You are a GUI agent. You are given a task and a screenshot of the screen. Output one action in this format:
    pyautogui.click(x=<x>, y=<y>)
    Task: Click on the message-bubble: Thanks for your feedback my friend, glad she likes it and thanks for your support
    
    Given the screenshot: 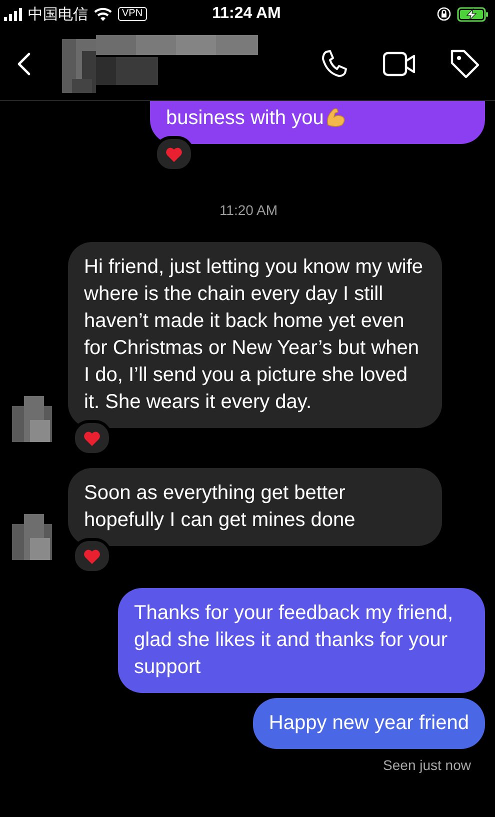 What is the action you would take?
    pyautogui.click(x=301, y=640)
    